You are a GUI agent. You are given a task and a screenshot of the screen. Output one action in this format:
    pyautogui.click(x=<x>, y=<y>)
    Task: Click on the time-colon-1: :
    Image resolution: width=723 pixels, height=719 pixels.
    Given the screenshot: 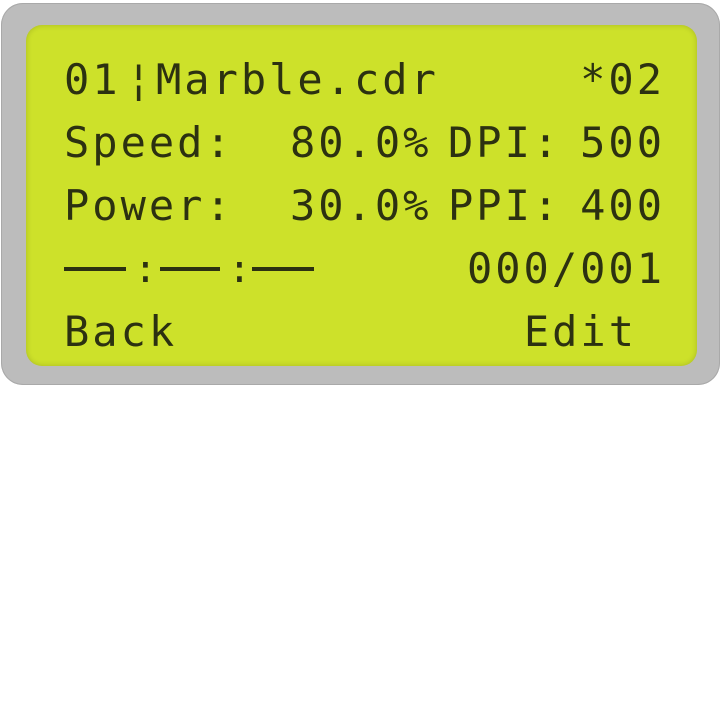 What is the action you would take?
    pyautogui.click(x=145, y=269)
    